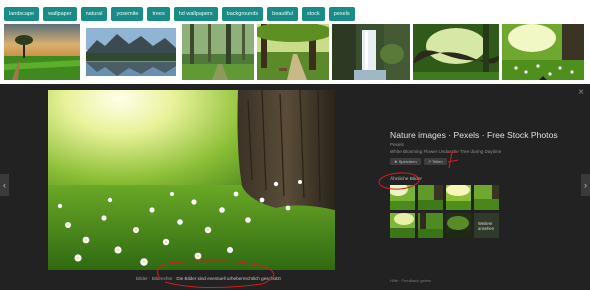 Image resolution: width=590 pixels, height=290 pixels. I want to click on result-thumbnail-selected, so click(543, 52).